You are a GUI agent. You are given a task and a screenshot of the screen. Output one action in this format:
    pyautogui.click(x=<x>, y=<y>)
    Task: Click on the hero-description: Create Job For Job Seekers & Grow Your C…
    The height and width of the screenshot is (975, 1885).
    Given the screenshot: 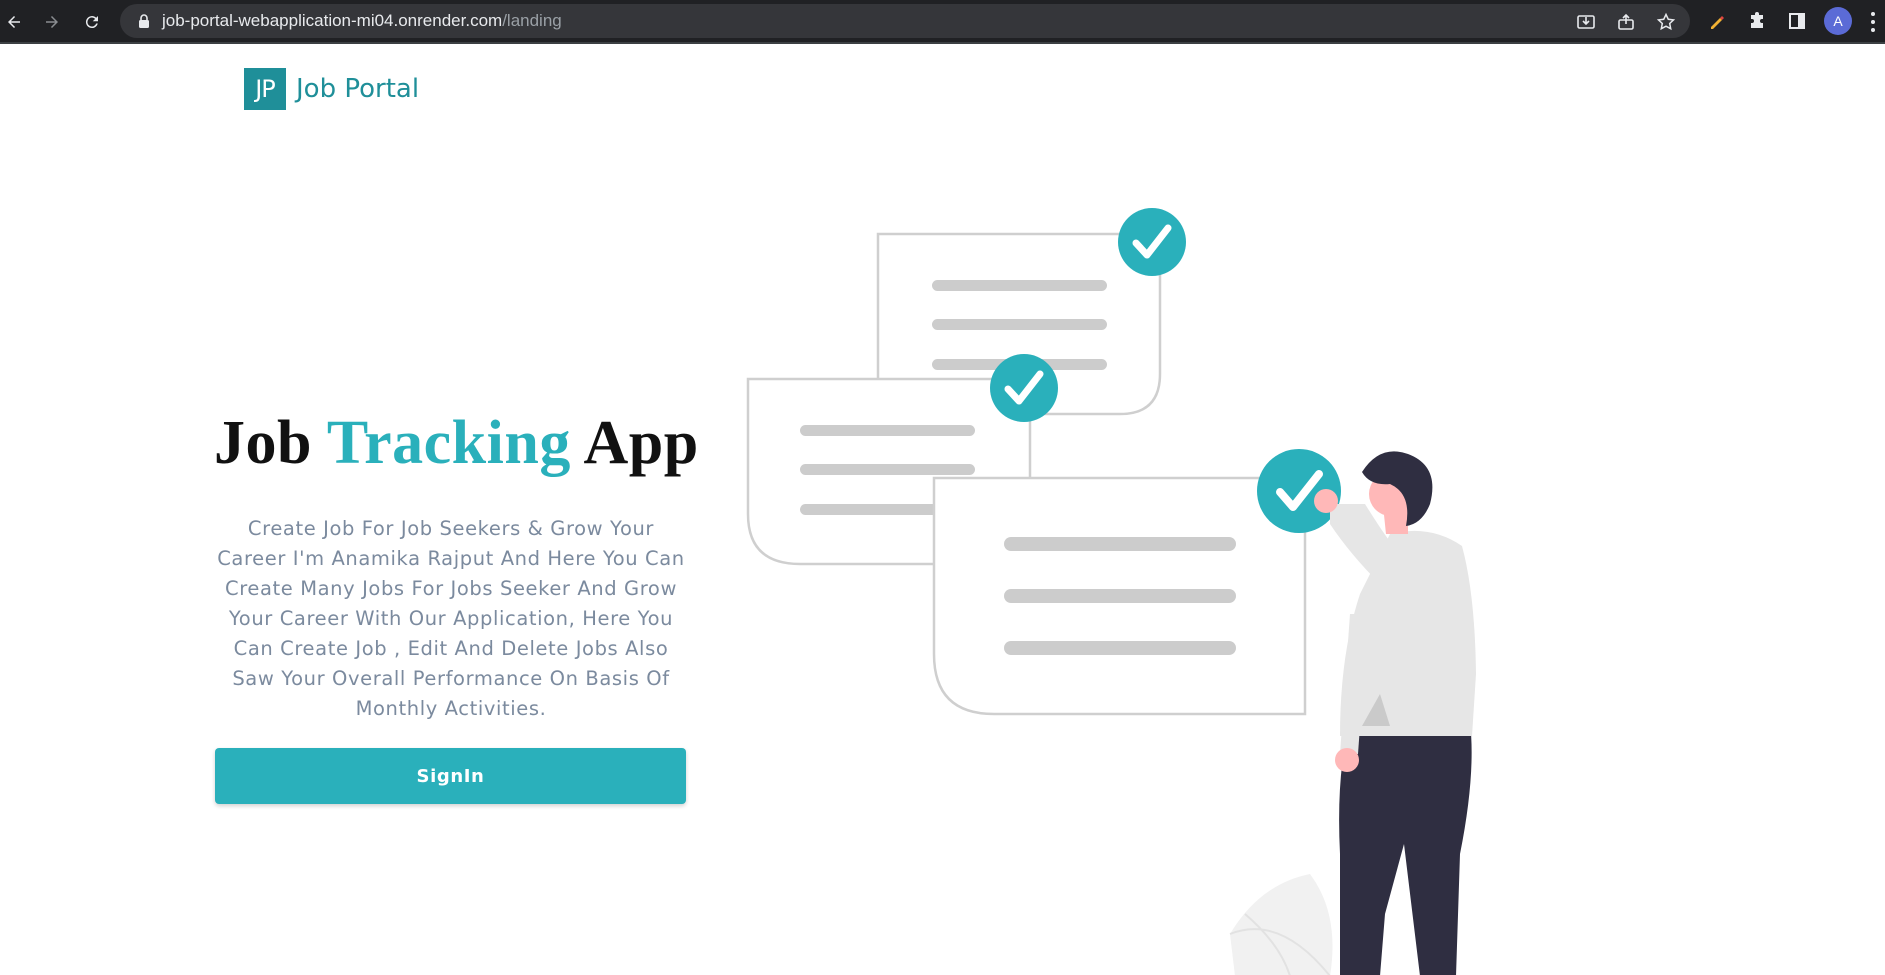 What is the action you would take?
    pyautogui.click(x=451, y=618)
    